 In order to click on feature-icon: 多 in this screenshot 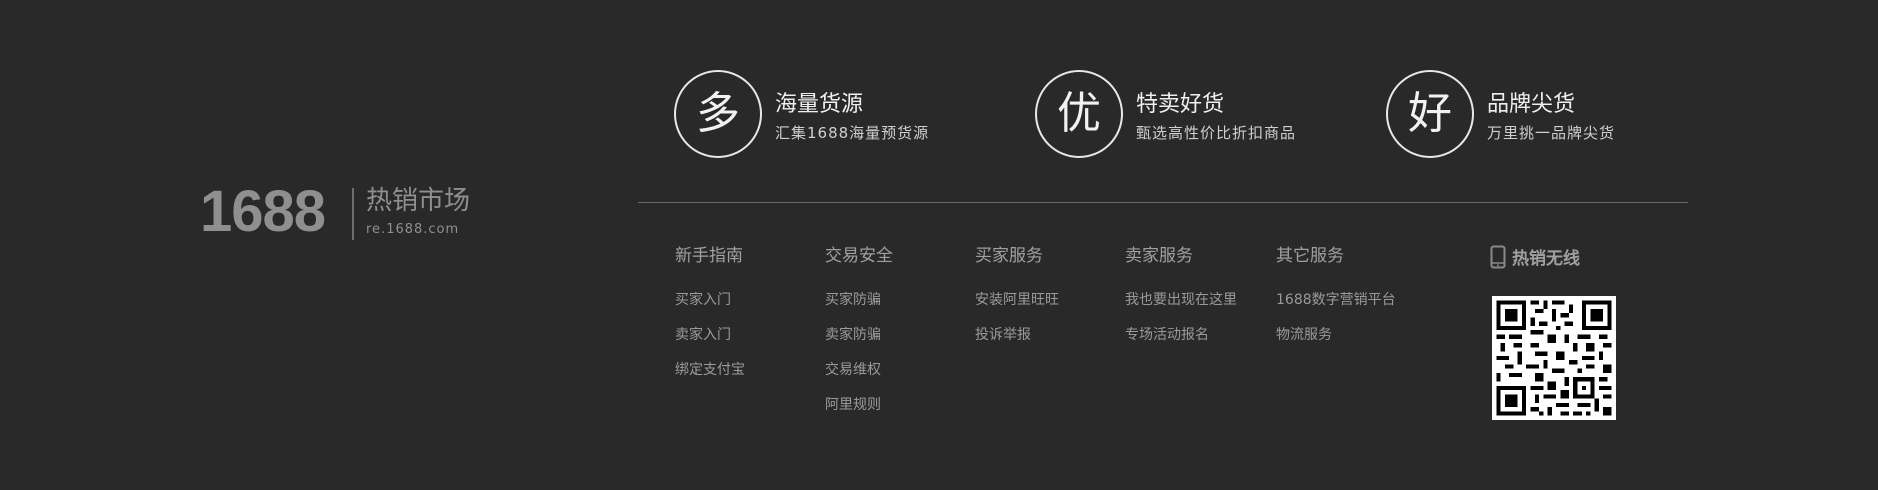, I will do `click(718, 114)`.